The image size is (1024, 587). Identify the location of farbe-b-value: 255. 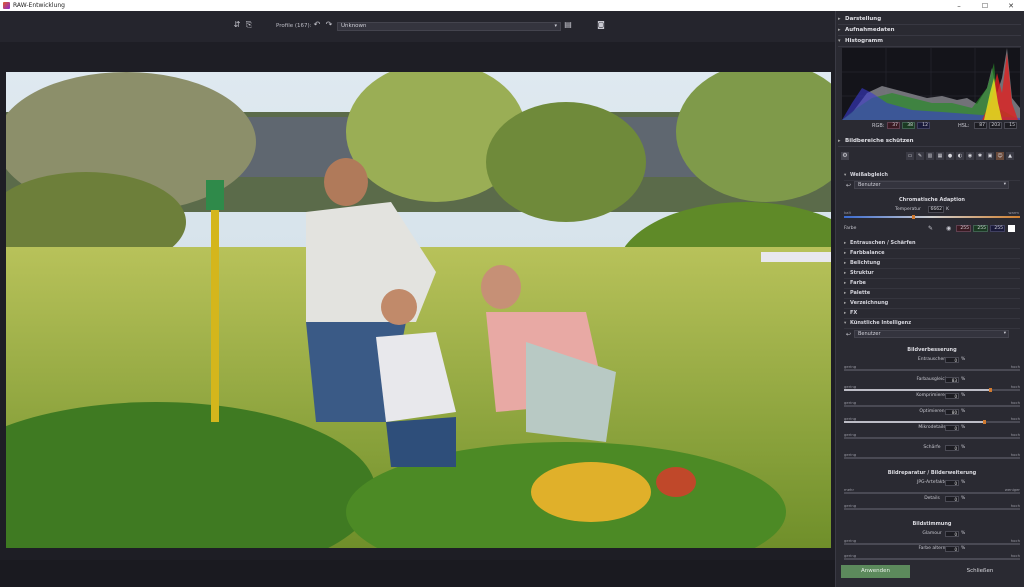
(997, 228).